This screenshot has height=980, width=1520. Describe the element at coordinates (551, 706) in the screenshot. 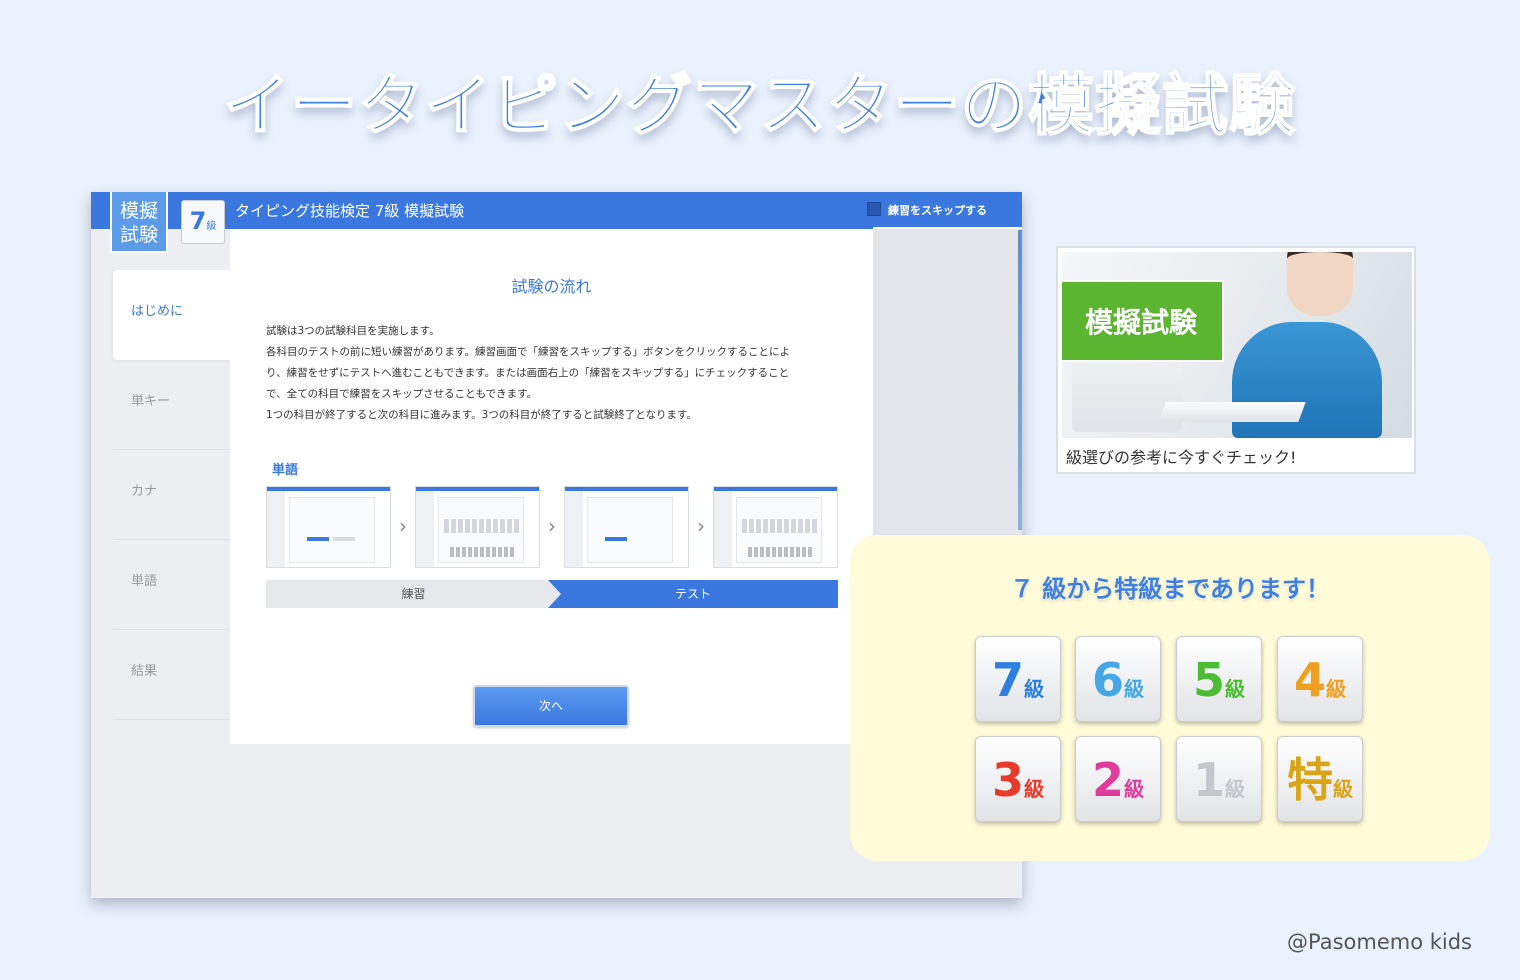

I see `next-button: 次へ` at that location.